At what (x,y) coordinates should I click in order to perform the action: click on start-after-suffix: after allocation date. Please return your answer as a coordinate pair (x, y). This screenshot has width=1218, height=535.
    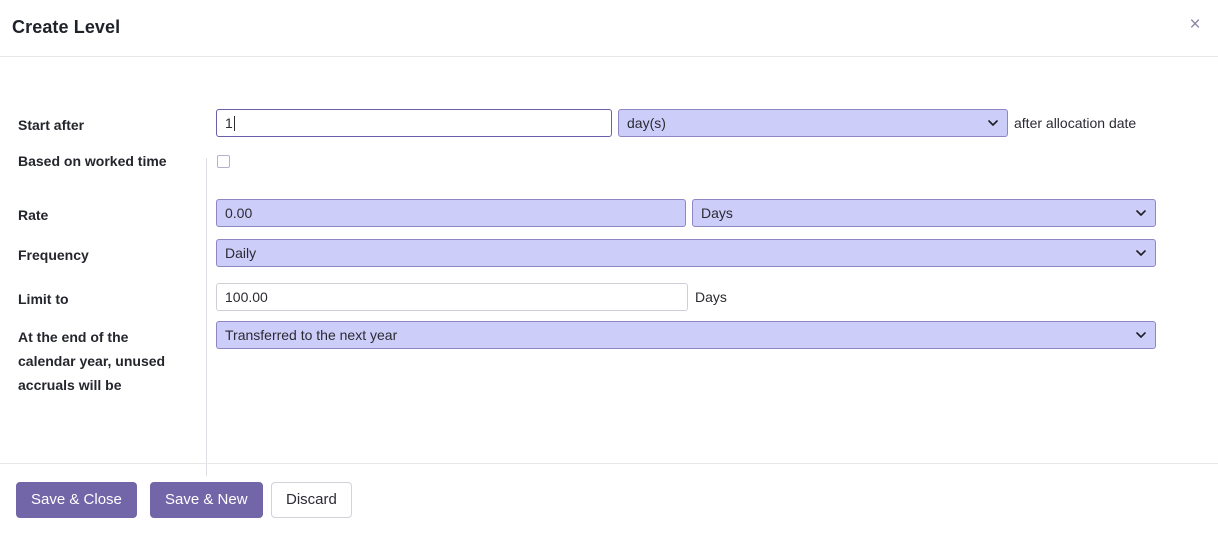
    Looking at the image, I should click on (1075, 123).